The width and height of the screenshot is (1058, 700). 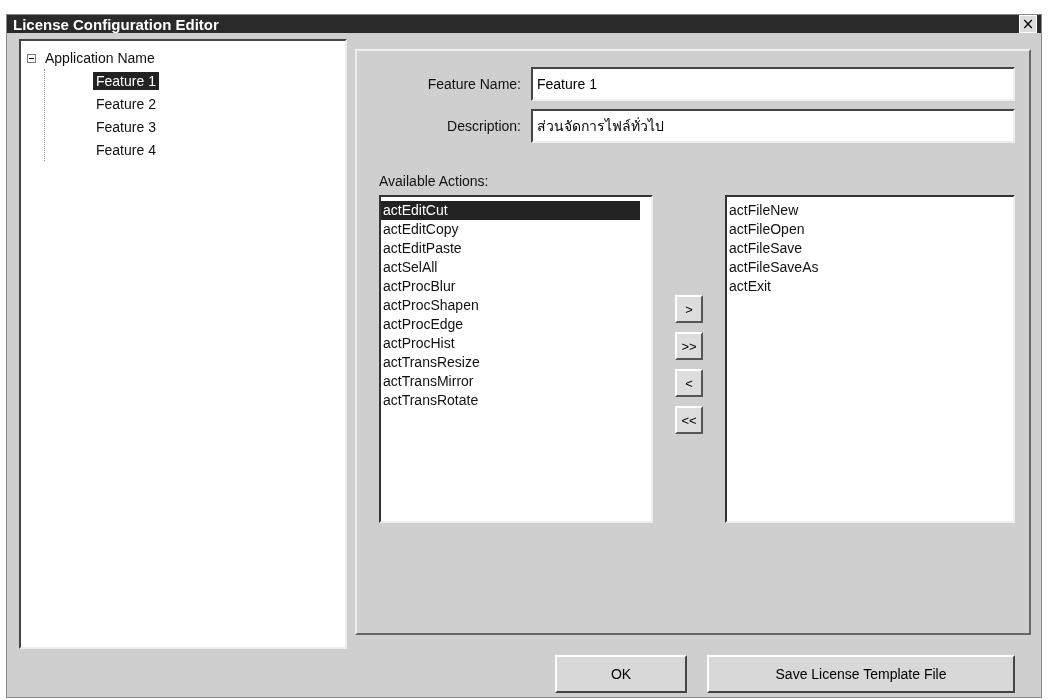 What do you see at coordinates (31, 58) in the screenshot?
I see `collapse-icon` at bounding box center [31, 58].